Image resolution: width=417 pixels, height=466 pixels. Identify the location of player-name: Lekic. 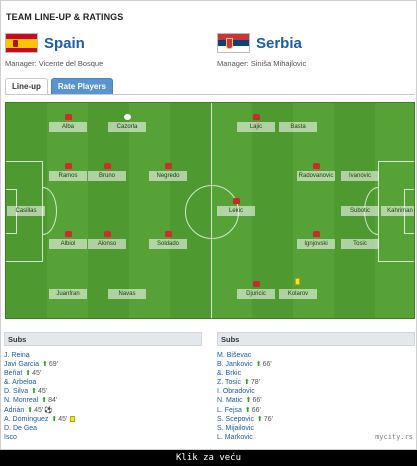
(236, 211).